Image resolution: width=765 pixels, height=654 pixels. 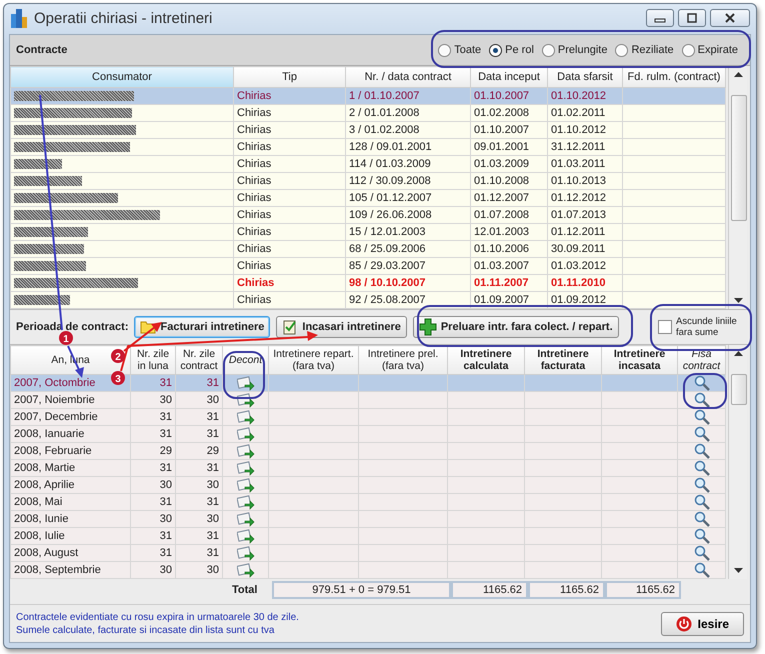 I want to click on close-button, so click(x=730, y=18).